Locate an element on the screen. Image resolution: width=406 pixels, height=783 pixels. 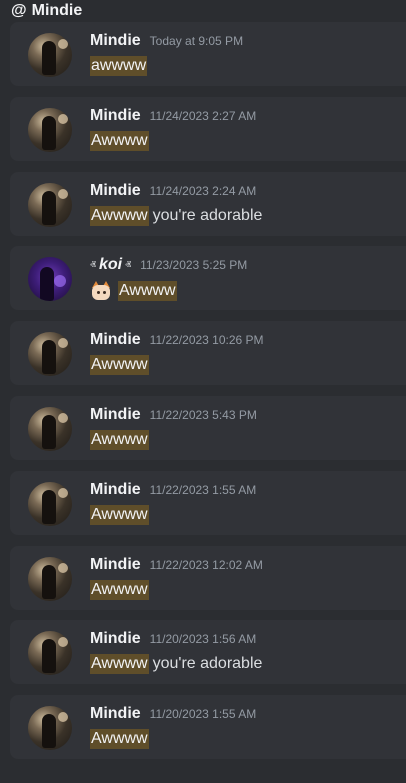
search-result-message: Mindie 11/20/2023 1:55 AM Awwww is located at coordinates (208, 727).